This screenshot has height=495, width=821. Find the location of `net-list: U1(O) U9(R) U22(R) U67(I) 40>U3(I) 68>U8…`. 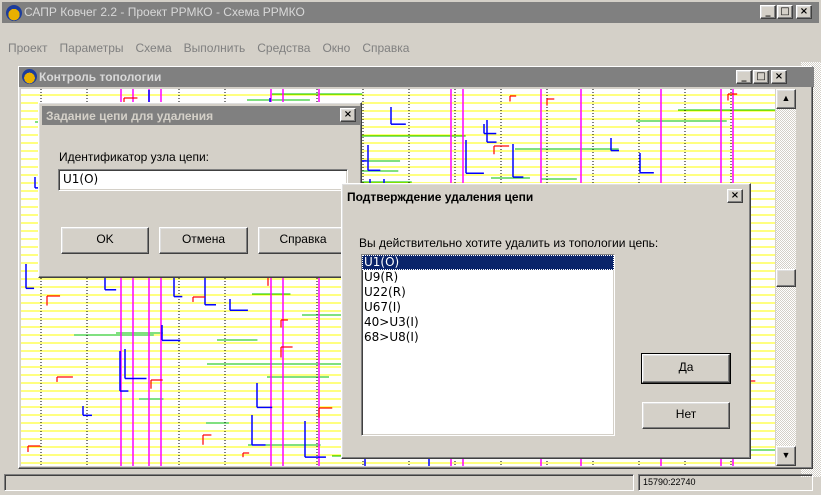

net-list: U1(O) U9(R) U22(R) U67(I) 40>U3(I) 68>U8… is located at coordinates (488, 345).